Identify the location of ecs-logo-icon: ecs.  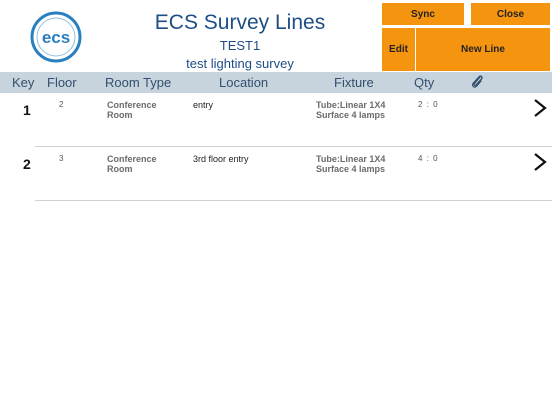
(56, 37).